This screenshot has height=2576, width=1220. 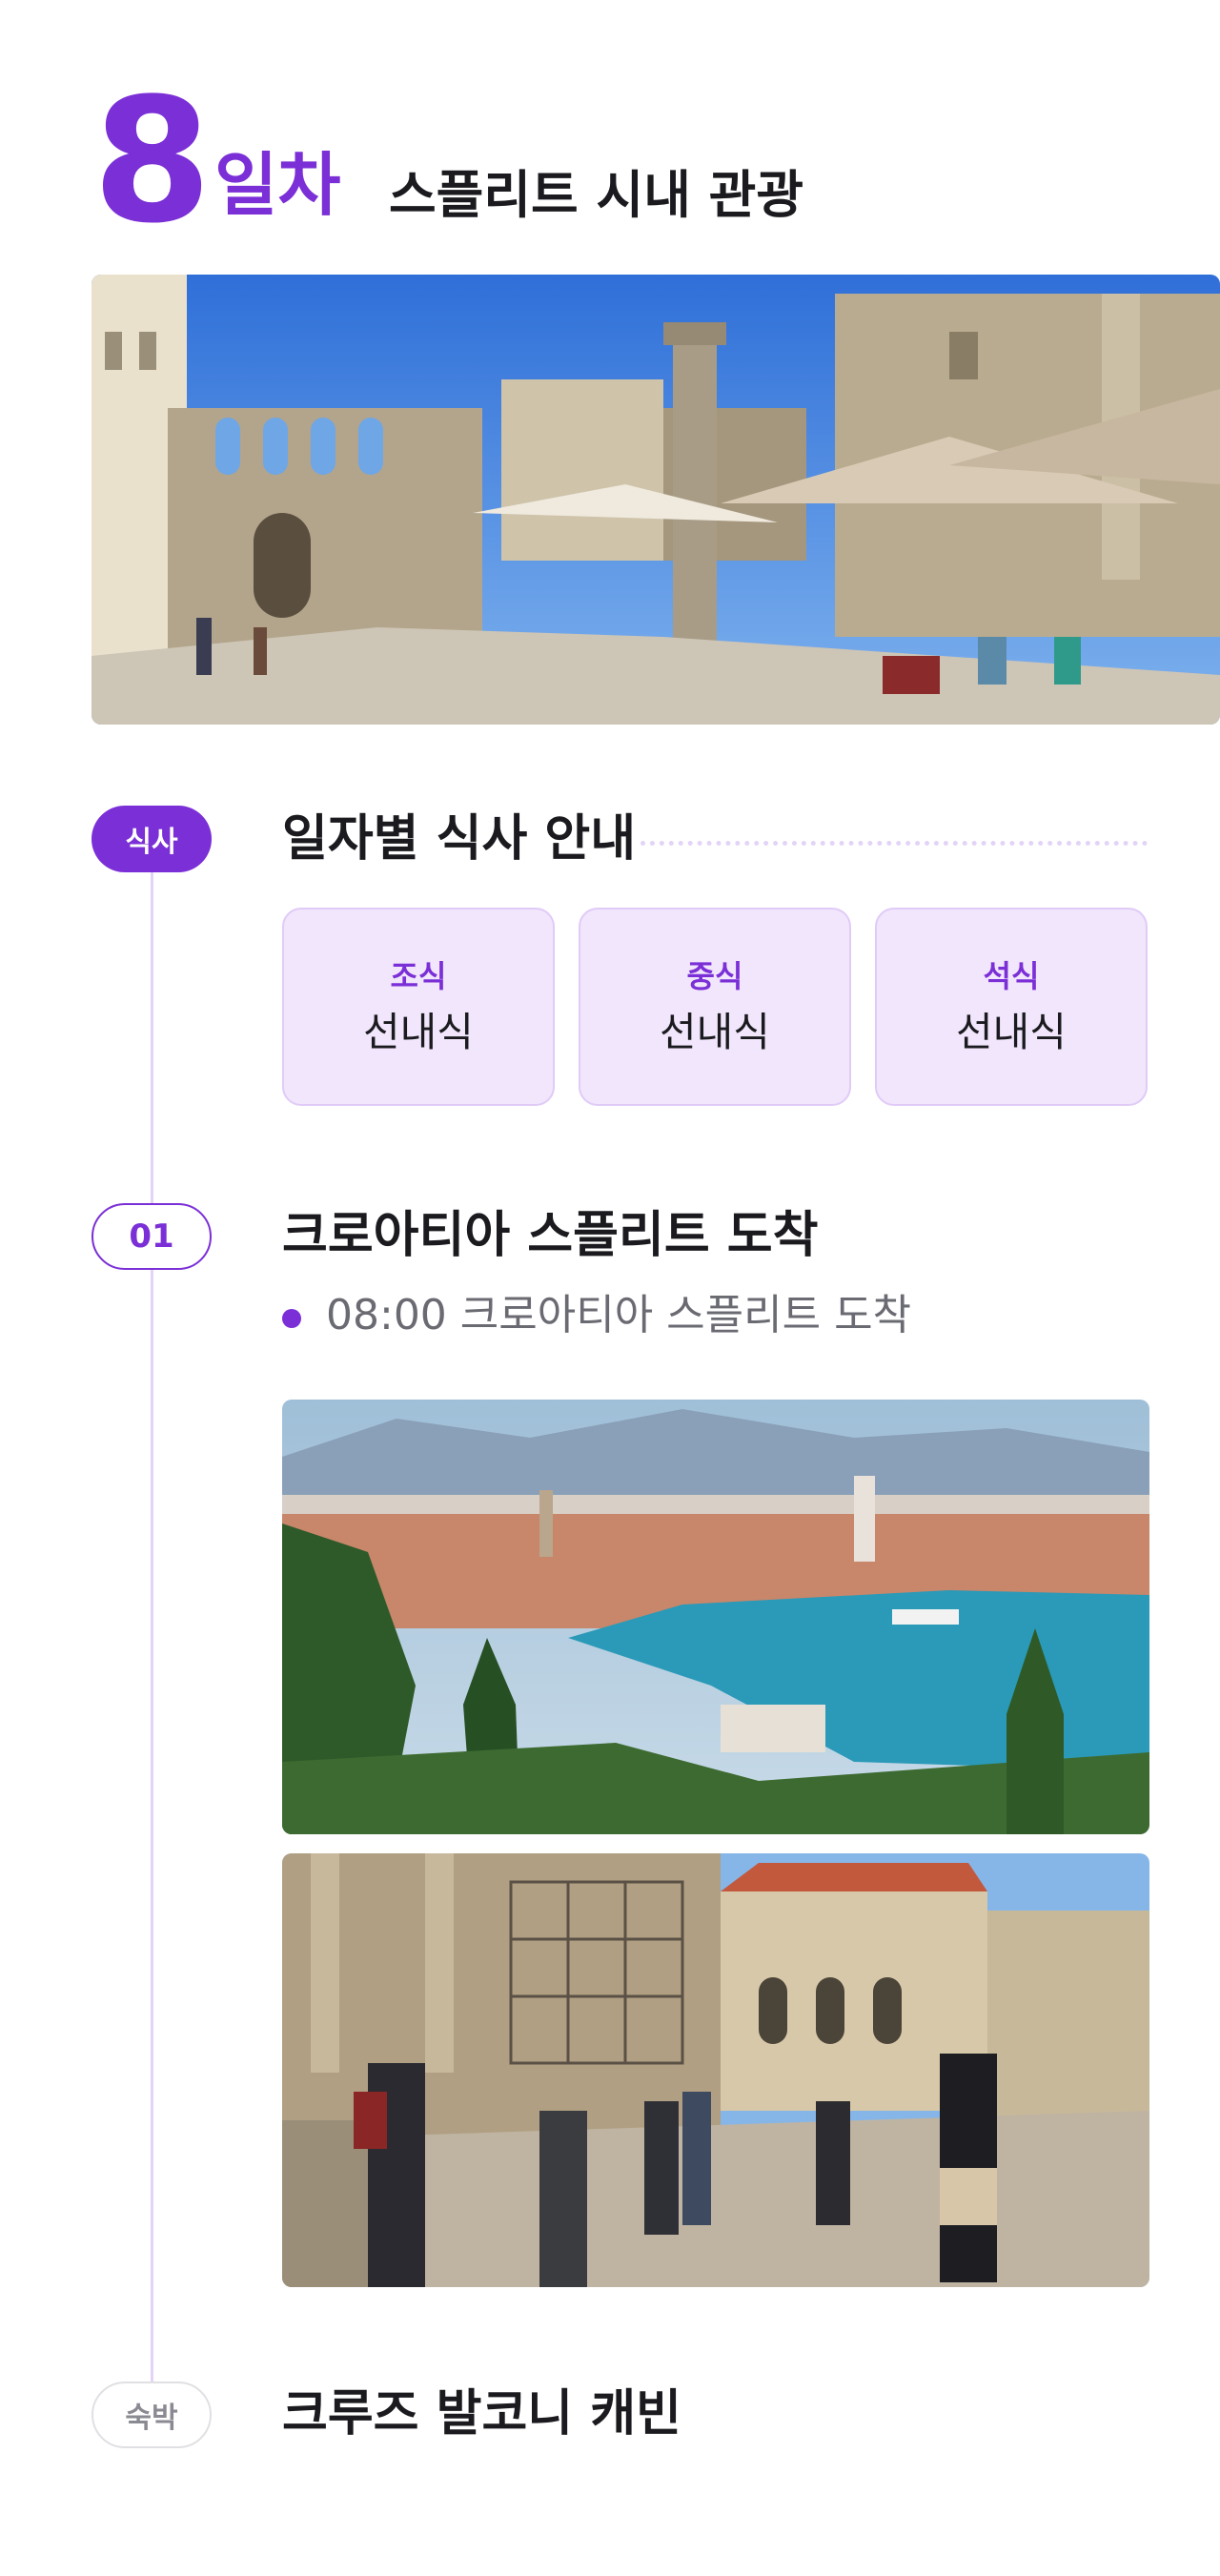 I want to click on meal-badge: 식사, so click(x=152, y=839).